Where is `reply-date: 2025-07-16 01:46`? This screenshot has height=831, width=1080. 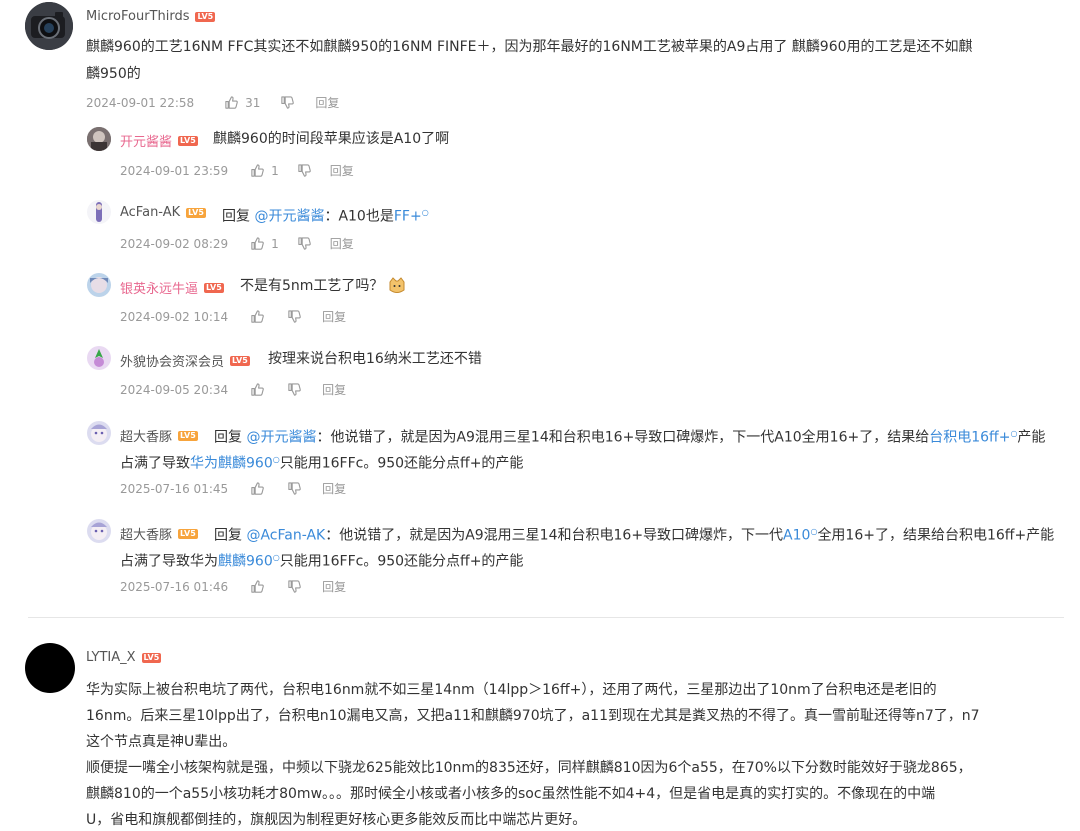
reply-date: 2025-07-16 01:46 is located at coordinates (174, 586).